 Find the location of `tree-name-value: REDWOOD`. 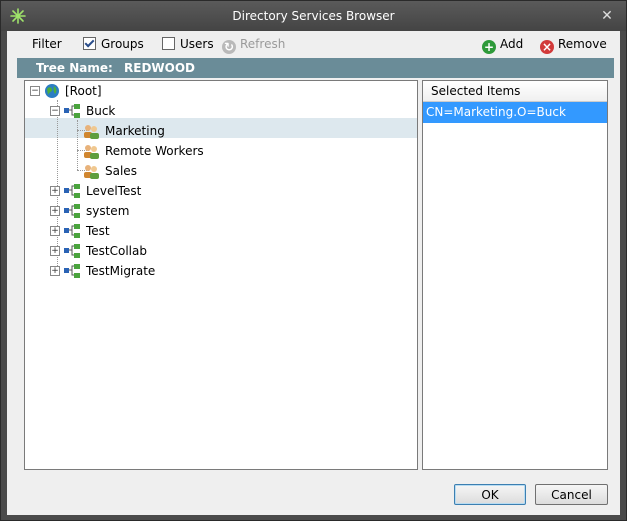

tree-name-value: REDWOOD is located at coordinates (159, 68).